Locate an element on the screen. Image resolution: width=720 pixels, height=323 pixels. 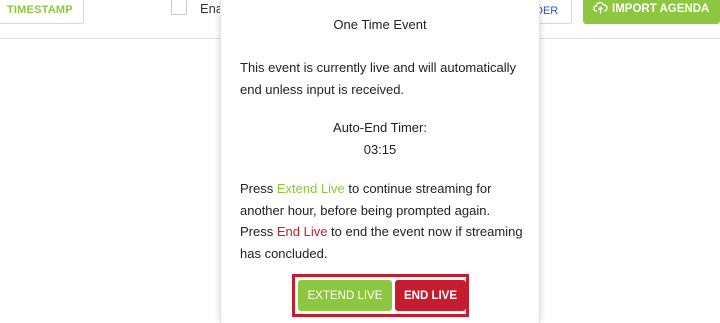
auto-end-timer-label: Auto-End Timer: is located at coordinates (380, 127).